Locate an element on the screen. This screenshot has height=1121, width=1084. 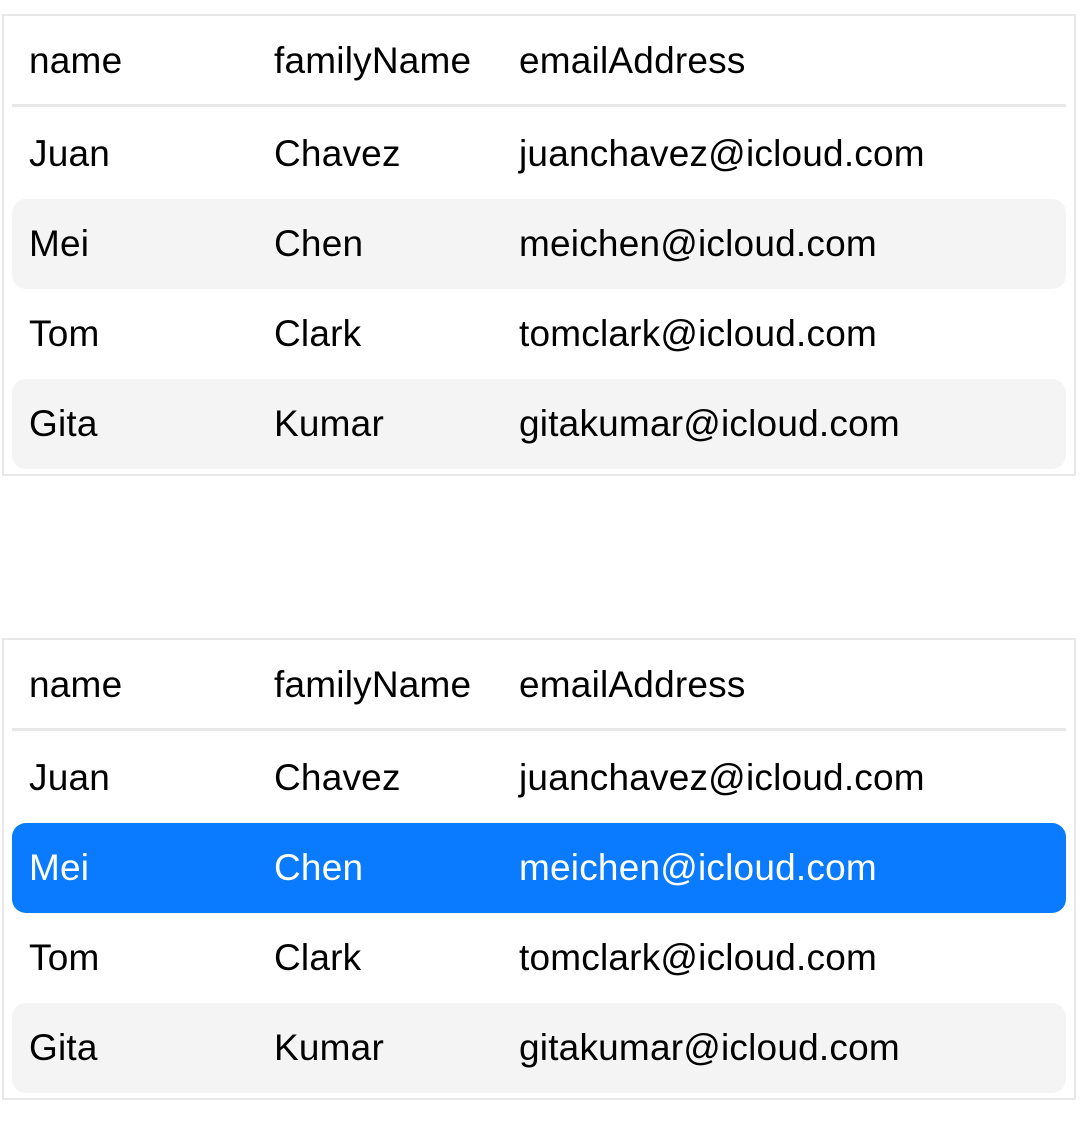
table-row: Mei Chen meichen@icloud.com is located at coordinates (539, 244).